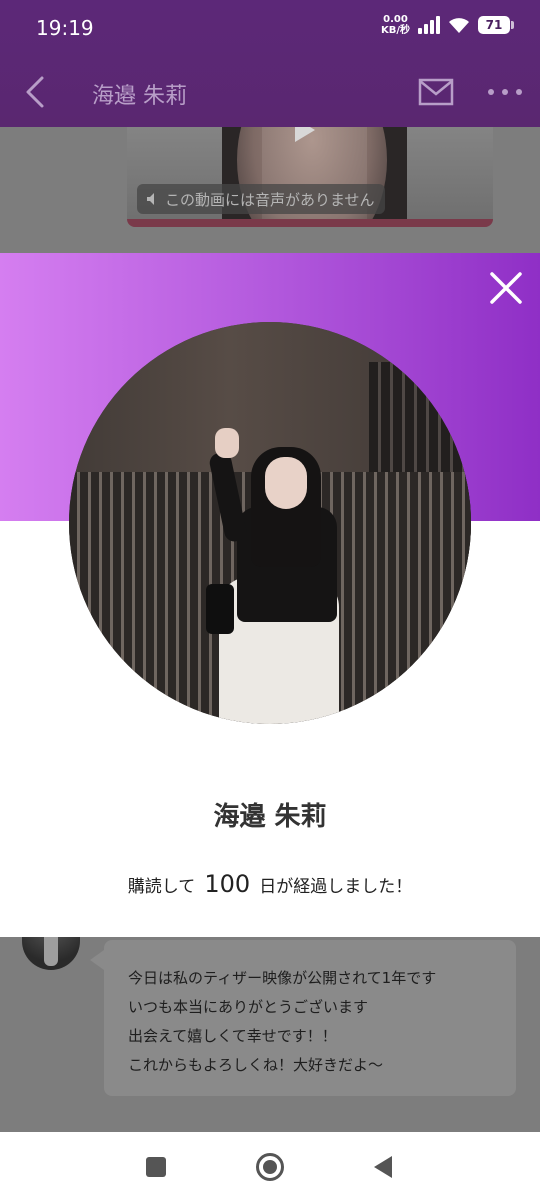 The width and height of the screenshot is (540, 1200). What do you see at coordinates (429, 25) in the screenshot?
I see `signal-icon` at bounding box center [429, 25].